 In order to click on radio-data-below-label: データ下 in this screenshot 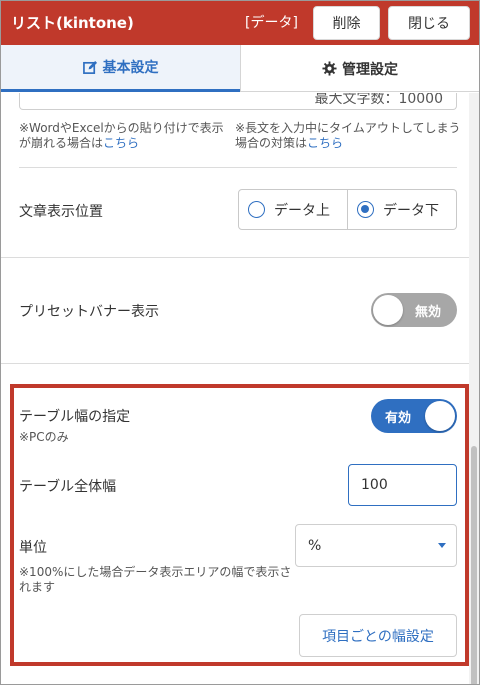, I will do `click(411, 210)`.